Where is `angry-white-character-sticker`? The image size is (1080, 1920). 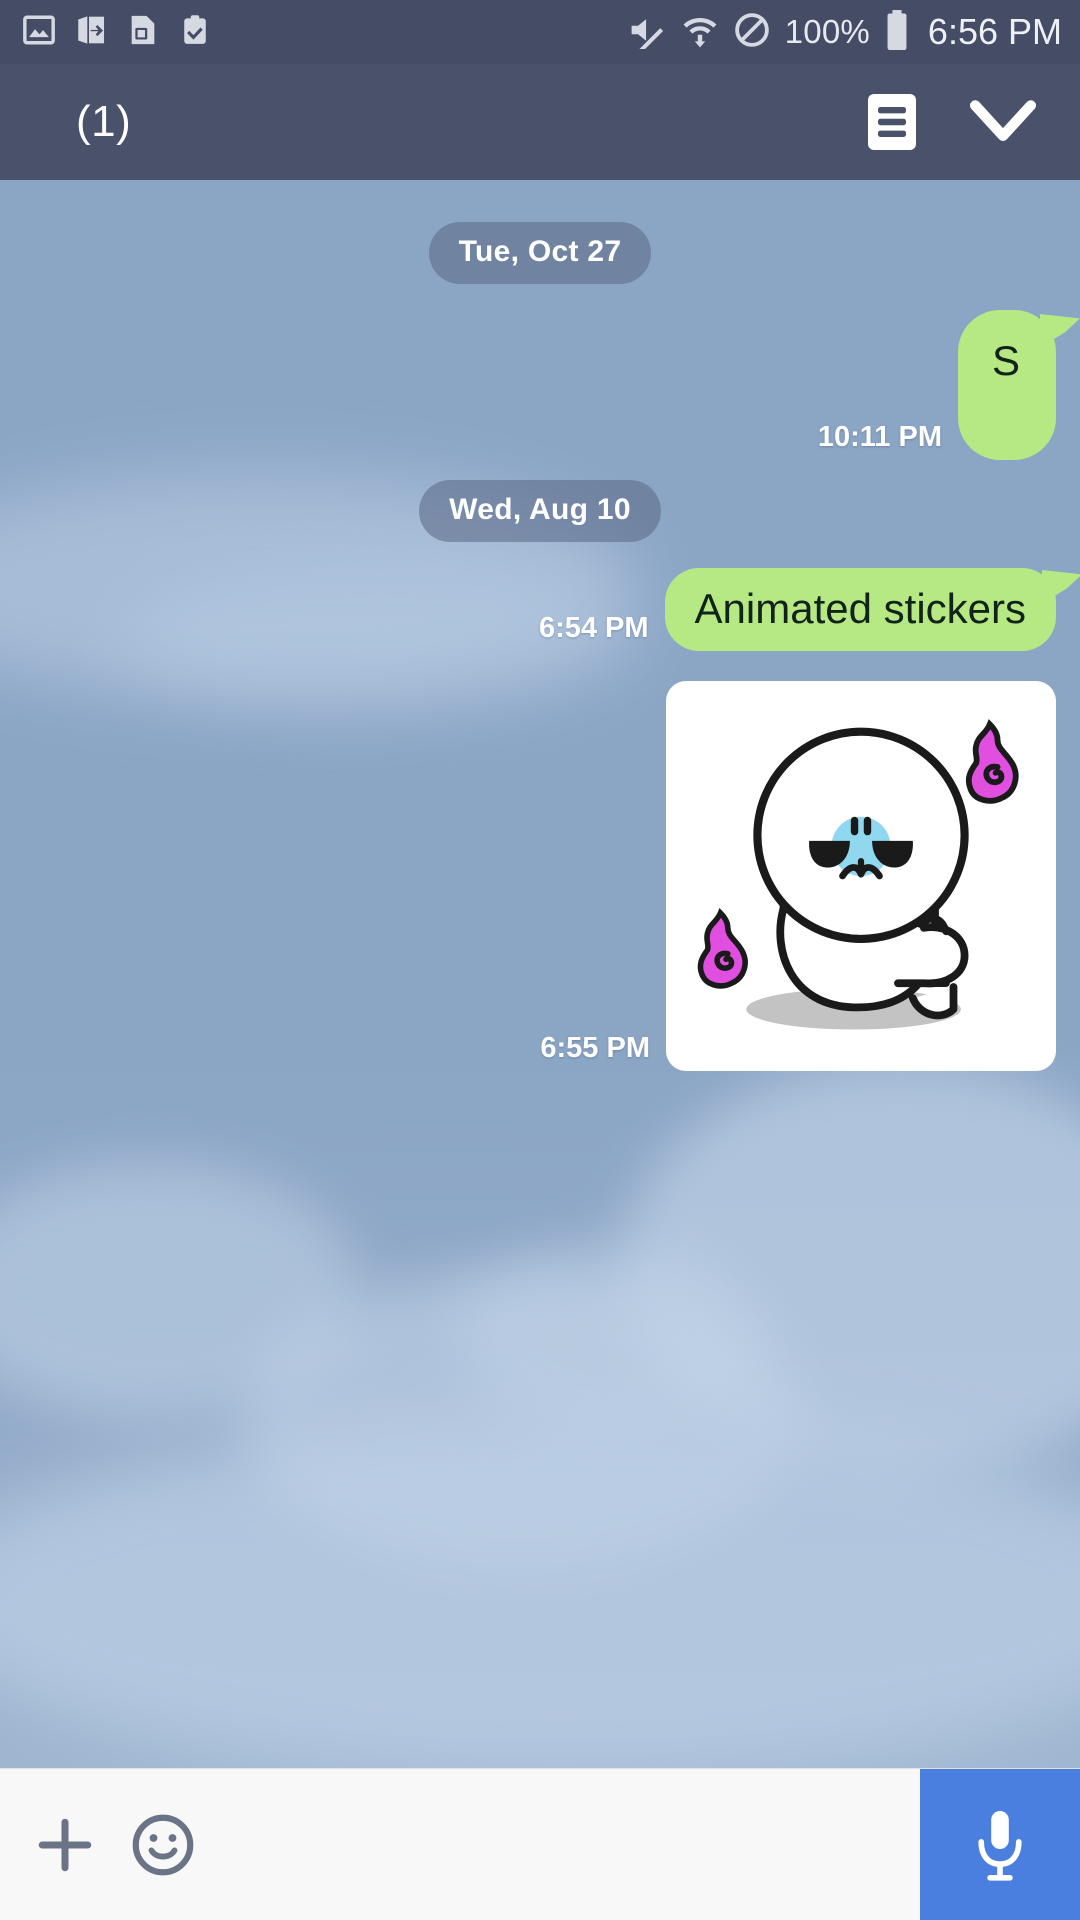
angry-white-character-sticker is located at coordinates (858, 874).